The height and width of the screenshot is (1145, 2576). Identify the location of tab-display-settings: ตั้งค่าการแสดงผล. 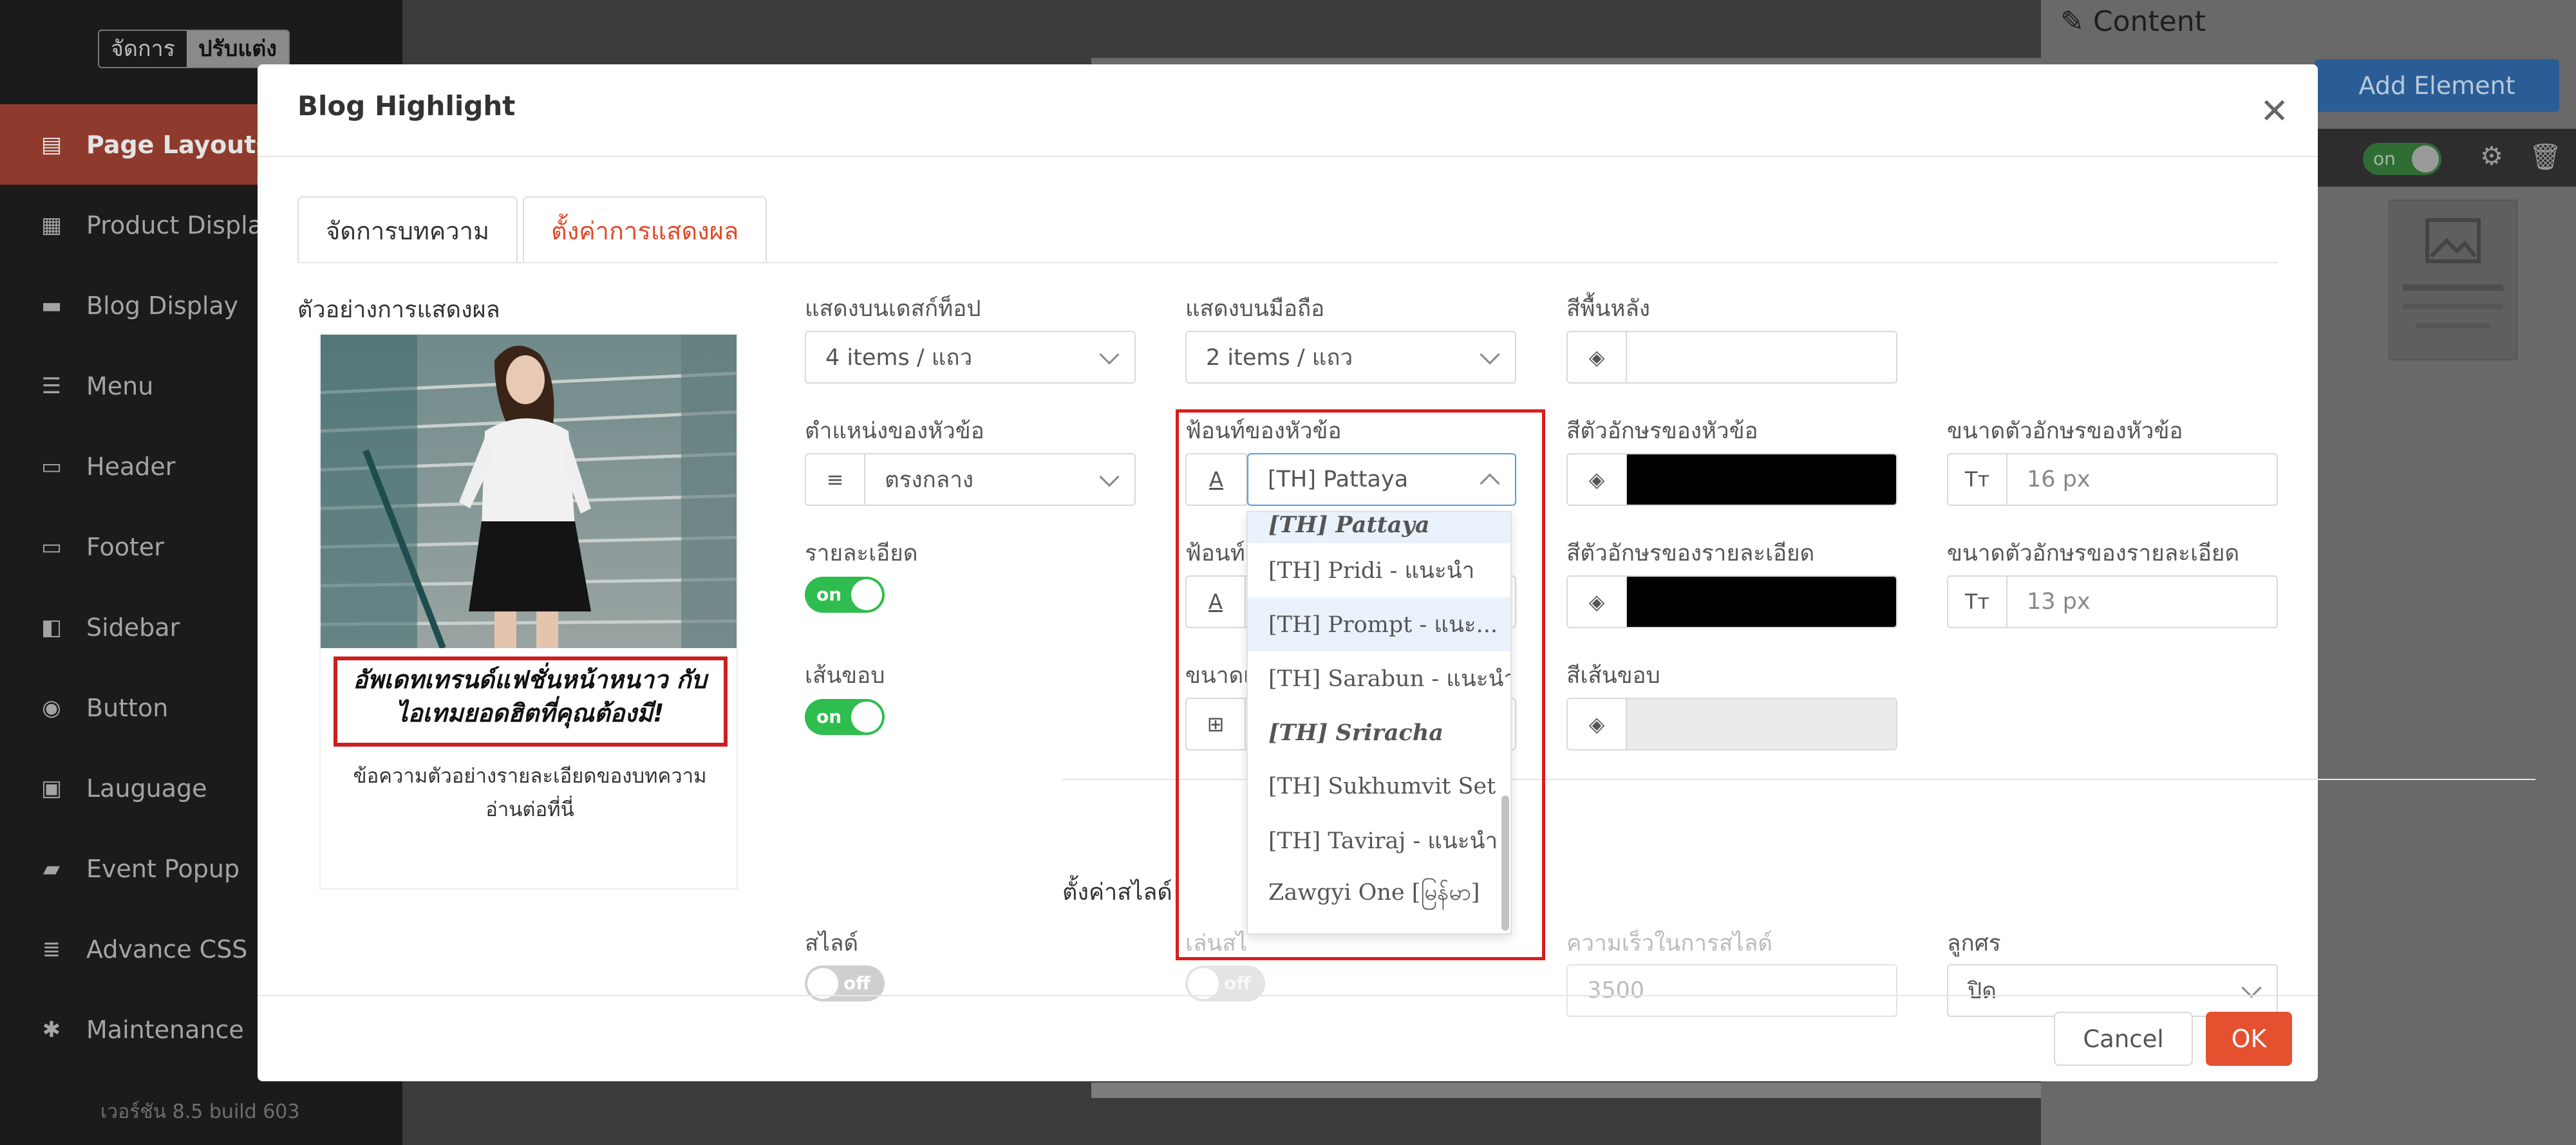
(645, 229).